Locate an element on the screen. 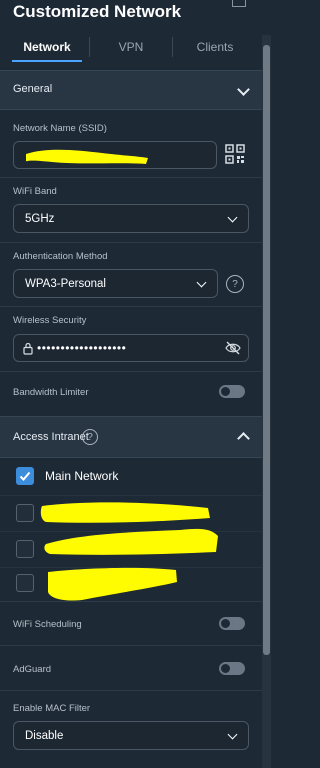  chevron-up-icon is located at coordinates (243, 438).